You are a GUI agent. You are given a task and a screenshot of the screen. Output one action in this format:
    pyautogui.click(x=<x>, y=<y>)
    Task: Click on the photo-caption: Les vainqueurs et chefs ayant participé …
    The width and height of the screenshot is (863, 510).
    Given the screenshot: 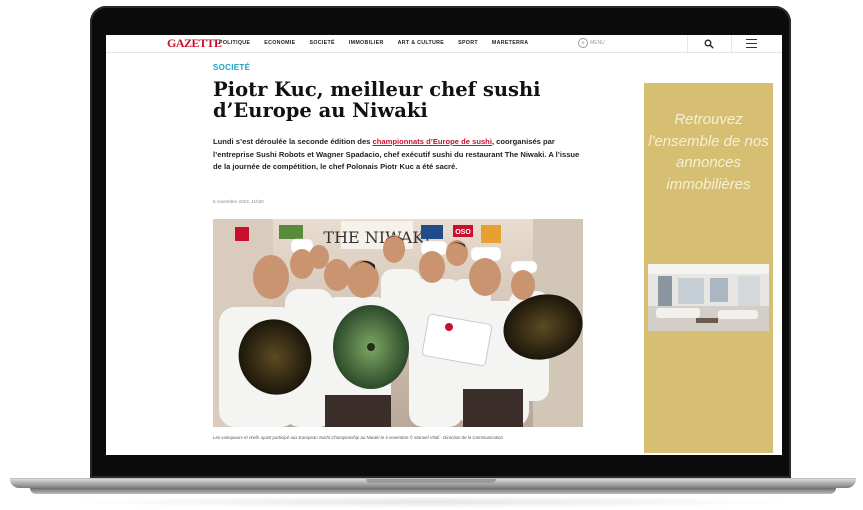 What is the action you would take?
    pyautogui.click(x=358, y=437)
    